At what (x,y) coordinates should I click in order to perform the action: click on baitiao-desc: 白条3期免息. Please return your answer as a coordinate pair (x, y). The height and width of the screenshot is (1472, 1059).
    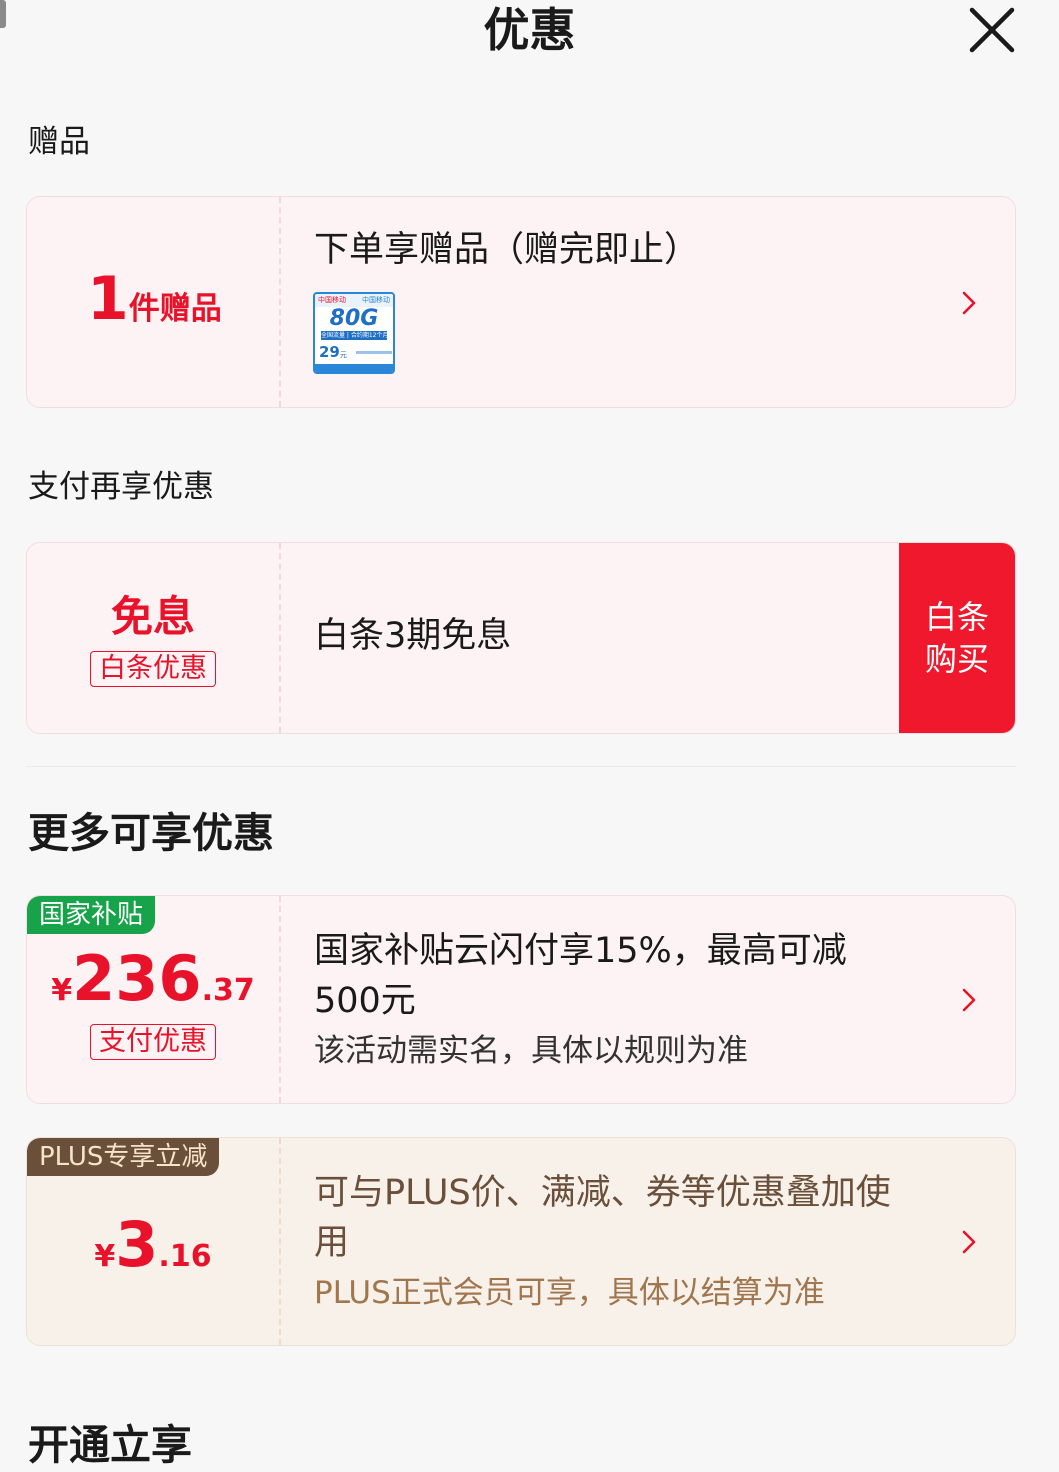
    Looking at the image, I should click on (413, 636).